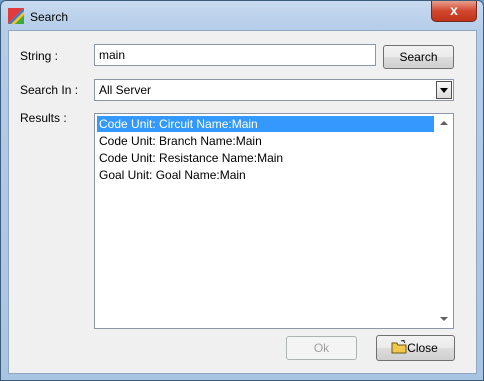 The height and width of the screenshot is (381, 484). Describe the element at coordinates (418, 57) in the screenshot. I see `search-button: Search` at that location.